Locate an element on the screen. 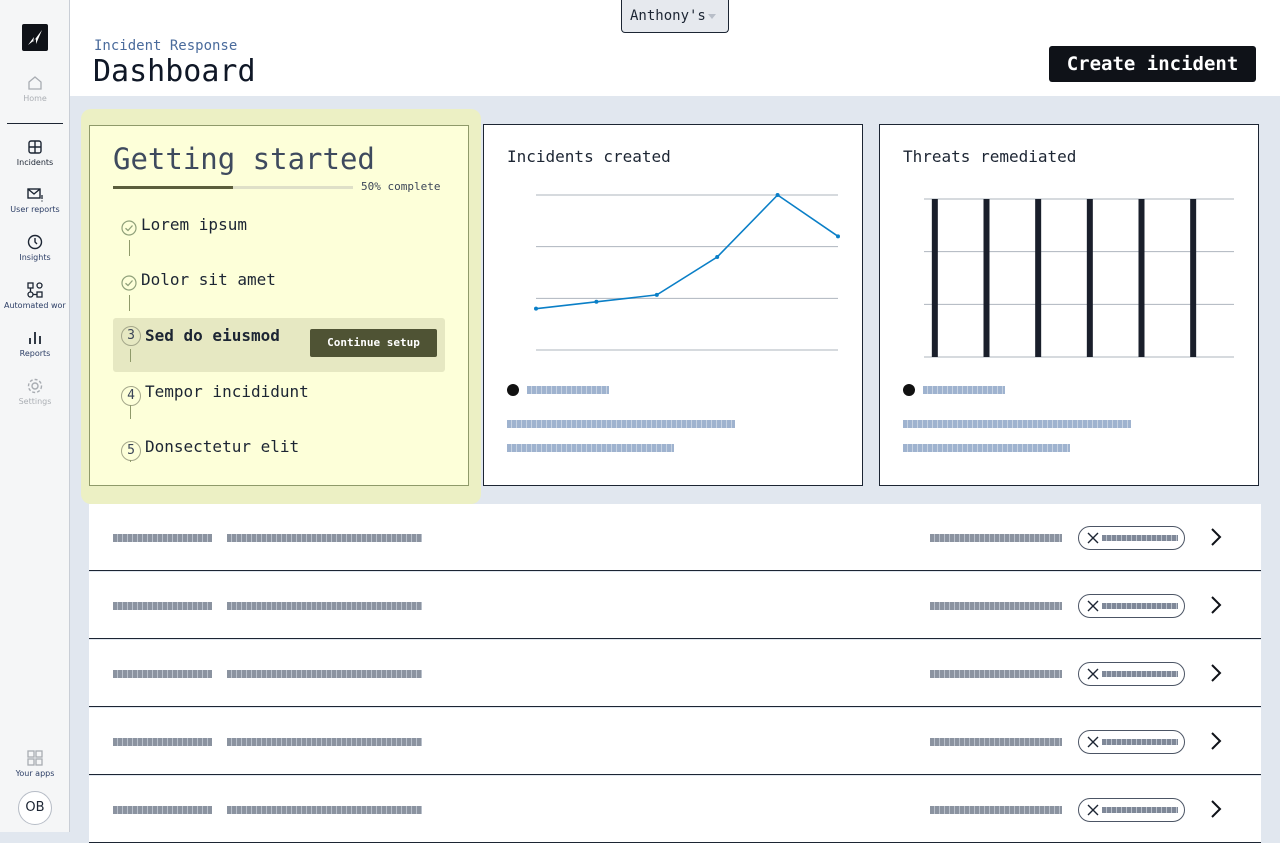 The height and width of the screenshot is (843, 1280). sidebar-item-label: Automated workflows is located at coordinates (35, 305).